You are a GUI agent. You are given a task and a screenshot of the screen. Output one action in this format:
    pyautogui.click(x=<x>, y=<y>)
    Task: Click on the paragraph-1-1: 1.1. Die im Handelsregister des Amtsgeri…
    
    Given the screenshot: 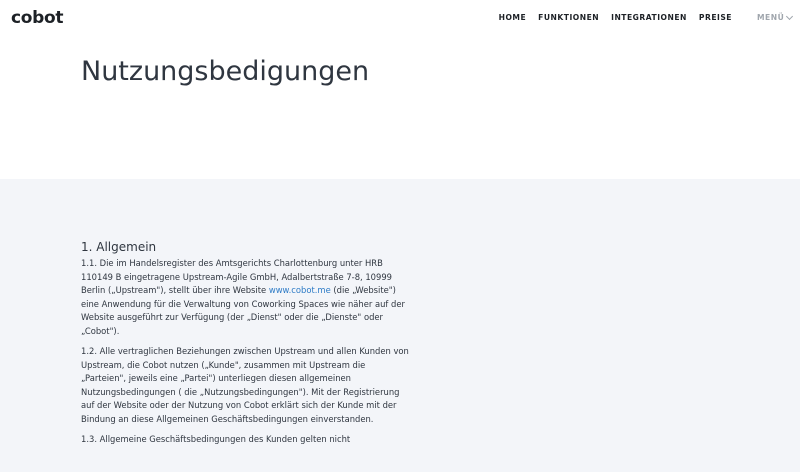 What is the action you would take?
    pyautogui.click(x=246, y=297)
    